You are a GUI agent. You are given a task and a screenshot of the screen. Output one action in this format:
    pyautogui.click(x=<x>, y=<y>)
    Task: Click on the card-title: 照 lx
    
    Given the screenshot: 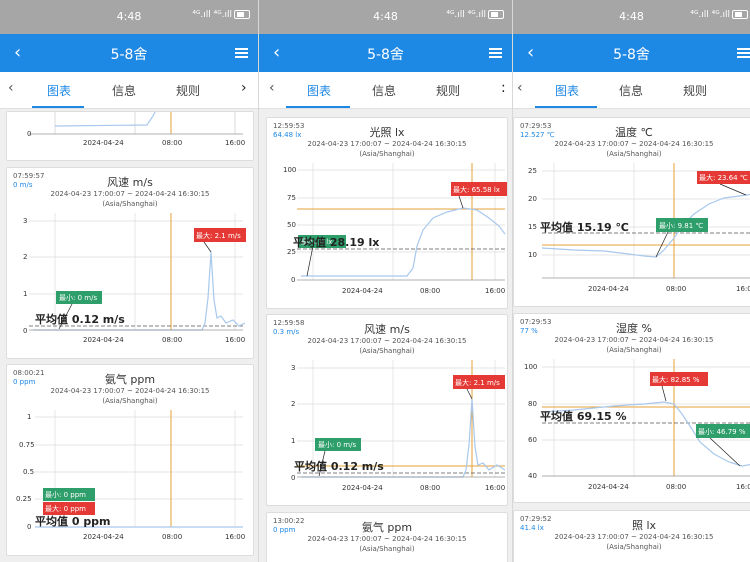 What is the action you would take?
    pyautogui.click(x=644, y=525)
    